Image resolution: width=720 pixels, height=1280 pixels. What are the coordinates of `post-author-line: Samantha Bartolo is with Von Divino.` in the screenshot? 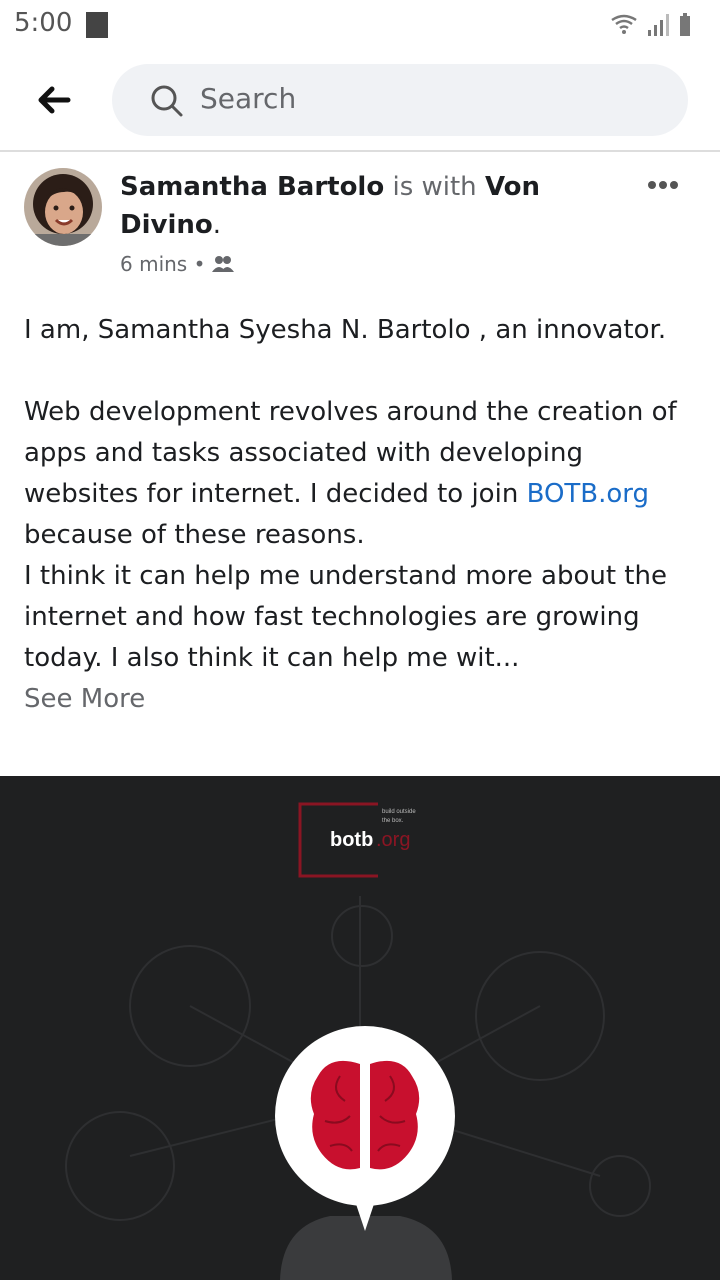 It's located at (360, 206).